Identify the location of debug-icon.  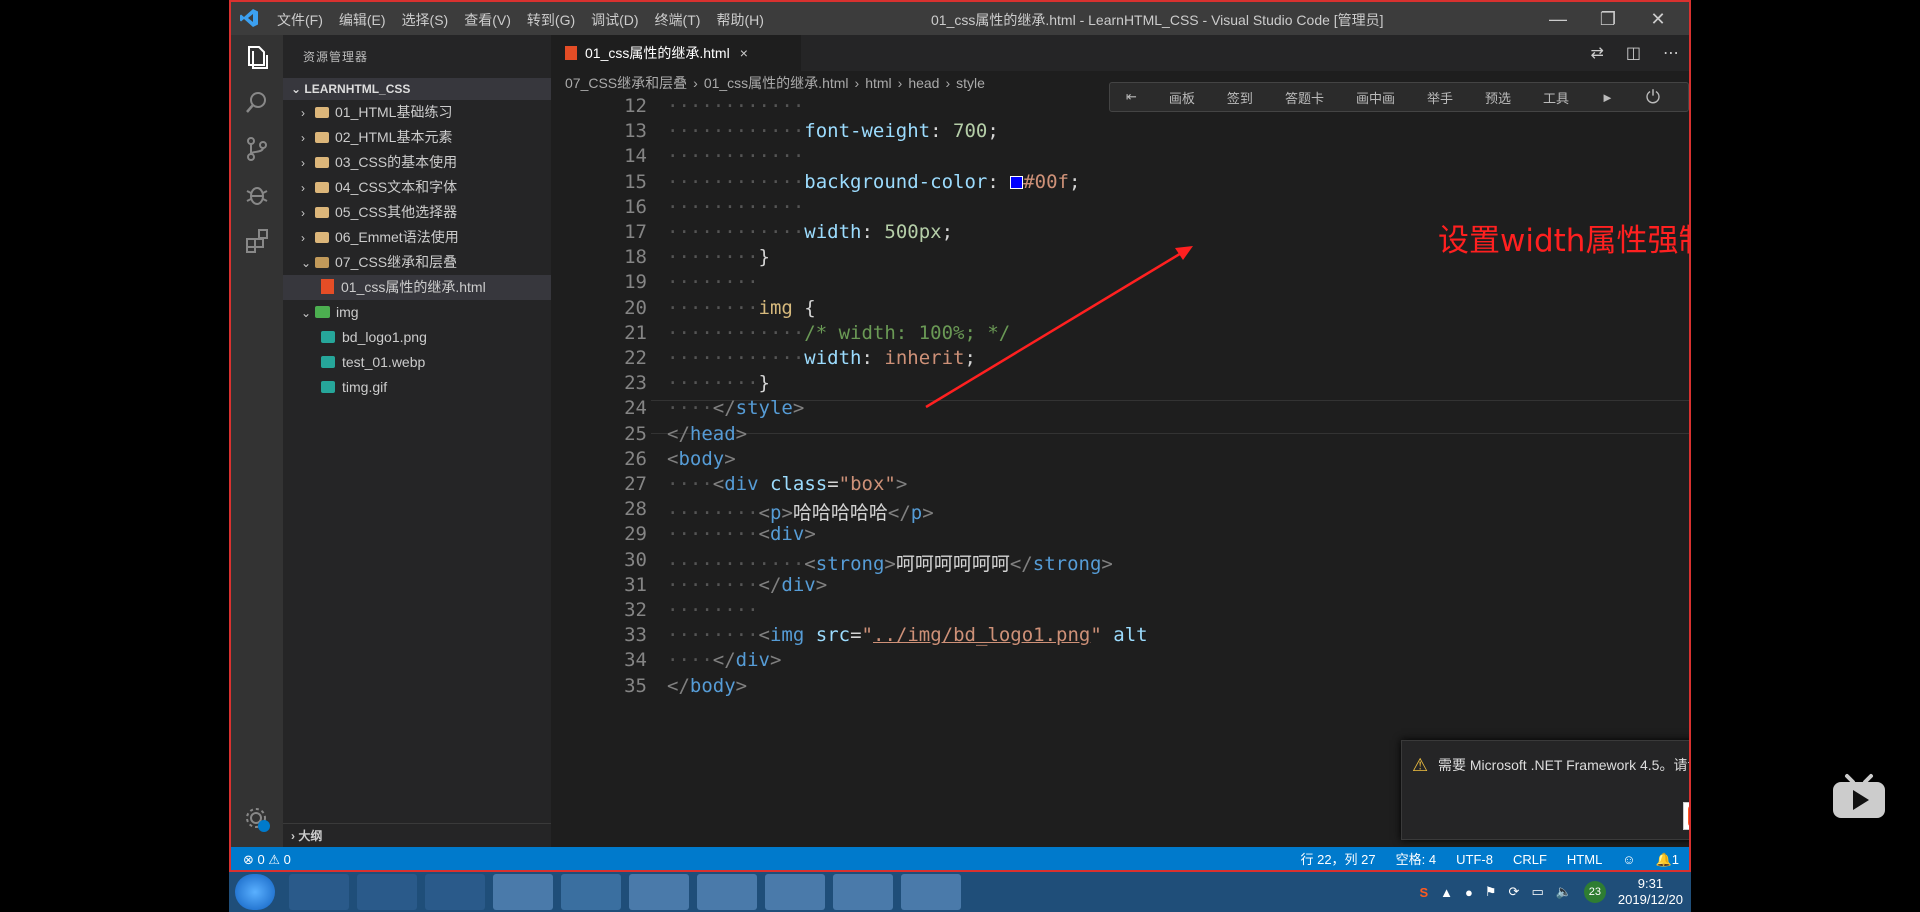
(257, 195).